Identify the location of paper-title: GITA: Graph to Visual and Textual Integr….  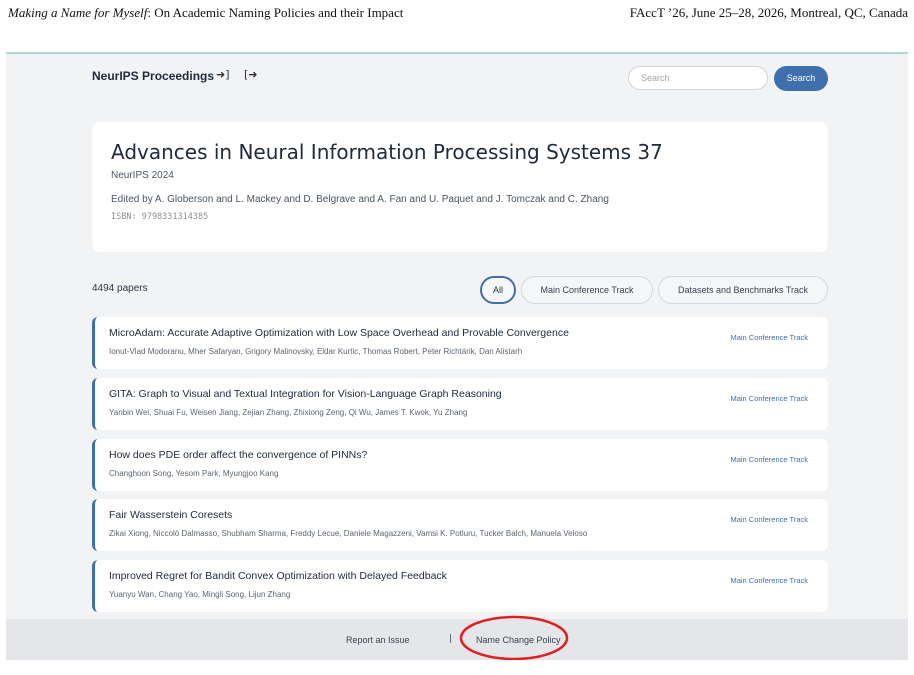
(305, 394).